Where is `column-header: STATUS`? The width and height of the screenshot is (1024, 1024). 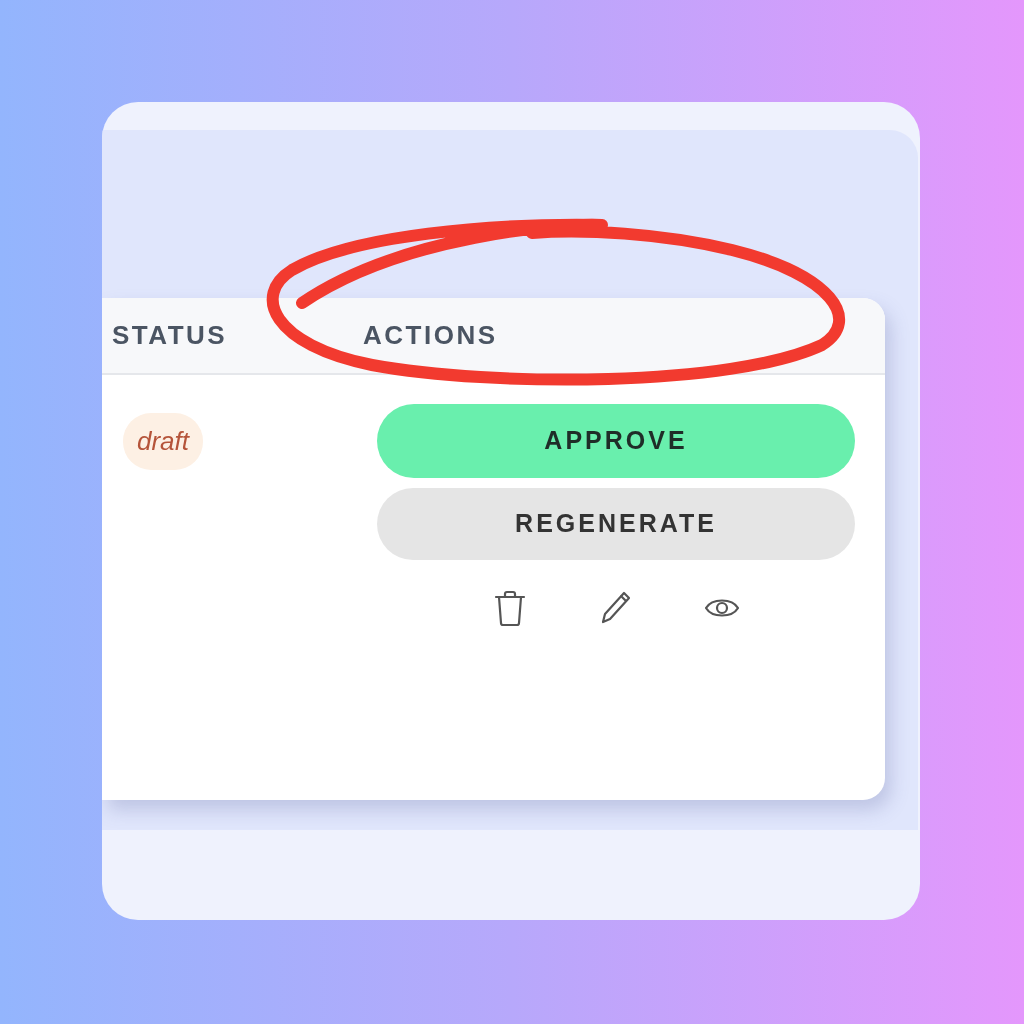 column-header: STATUS is located at coordinates (170, 335).